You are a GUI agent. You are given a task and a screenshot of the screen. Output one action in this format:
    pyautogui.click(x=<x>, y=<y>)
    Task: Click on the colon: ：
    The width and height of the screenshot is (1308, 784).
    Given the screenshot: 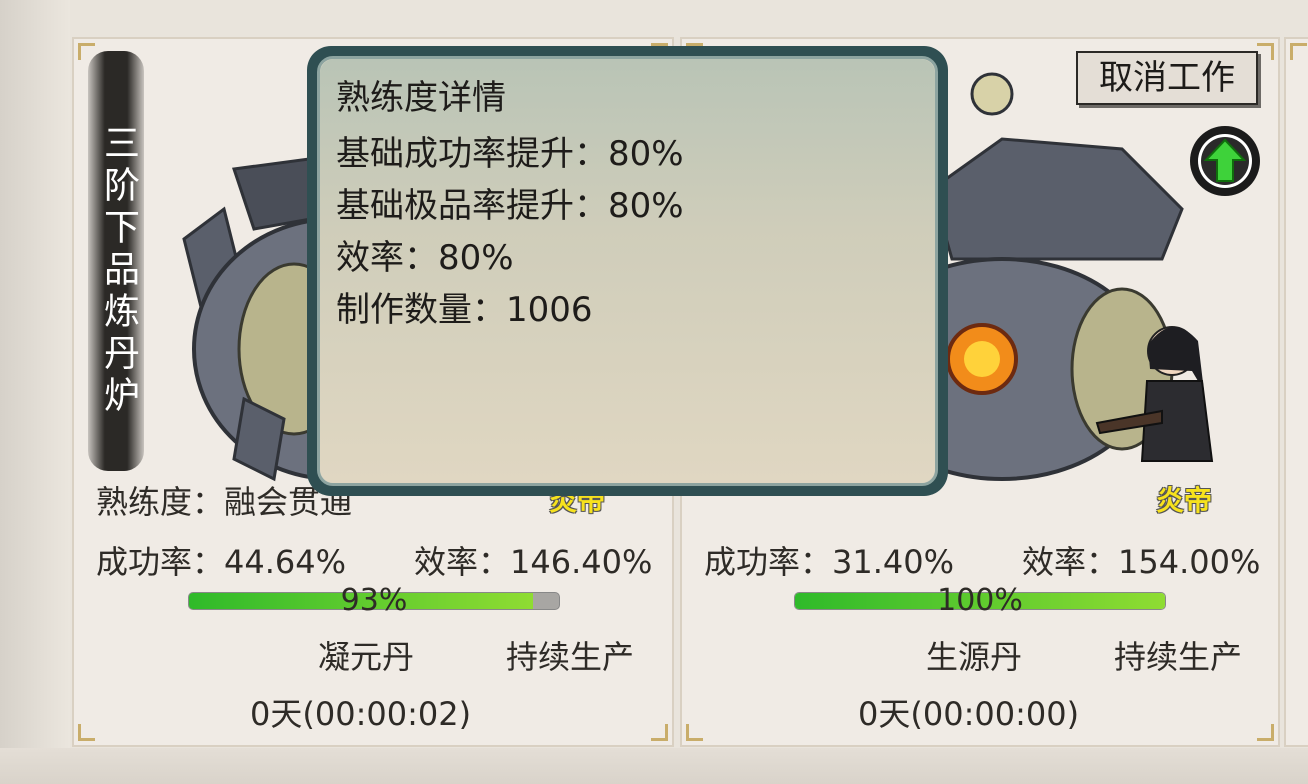 What is the action you would take?
    pyautogui.click(x=208, y=502)
    